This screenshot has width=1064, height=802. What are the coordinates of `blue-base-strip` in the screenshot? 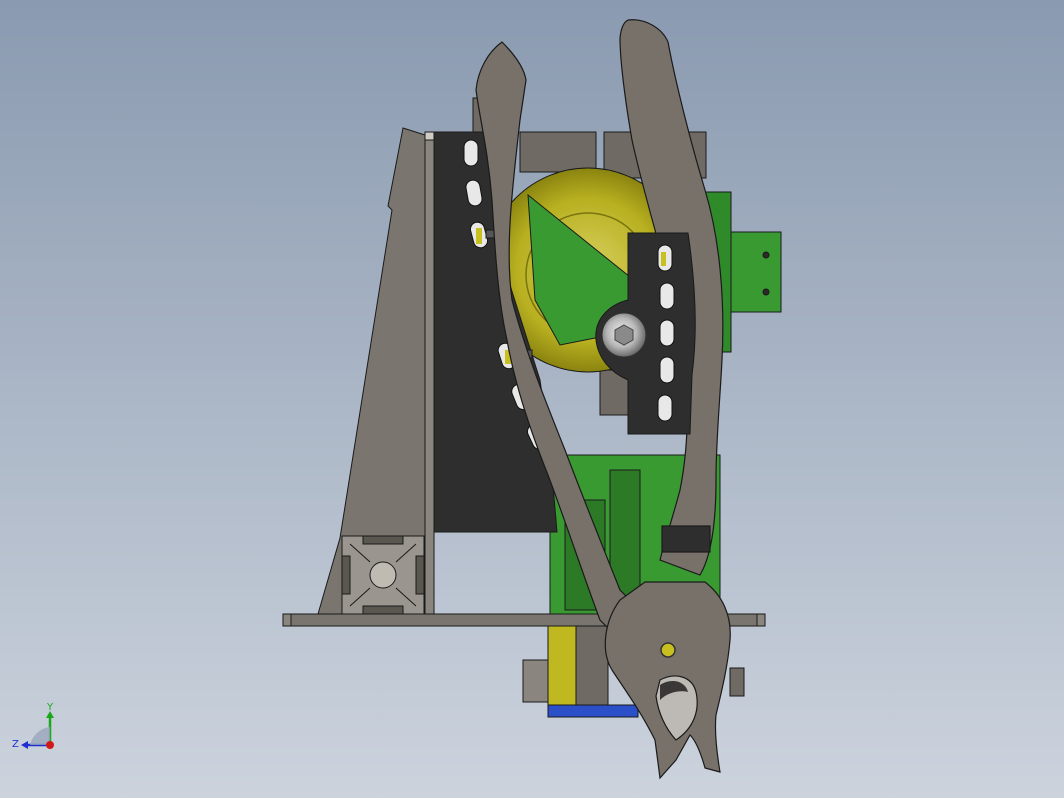 It's located at (593, 711).